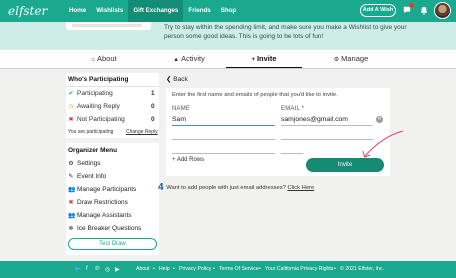 This screenshot has height=278, width=456. I want to click on menu-manage-assistants-label: Manage Assistants, so click(104, 215).